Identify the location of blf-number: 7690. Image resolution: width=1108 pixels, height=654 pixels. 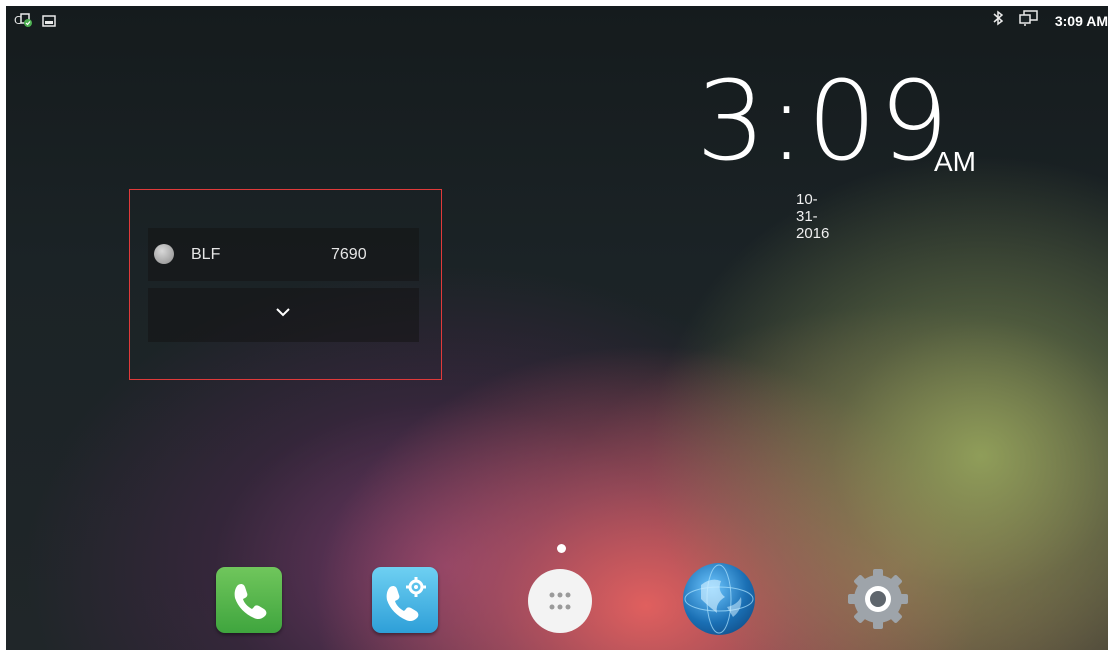
(349, 254).